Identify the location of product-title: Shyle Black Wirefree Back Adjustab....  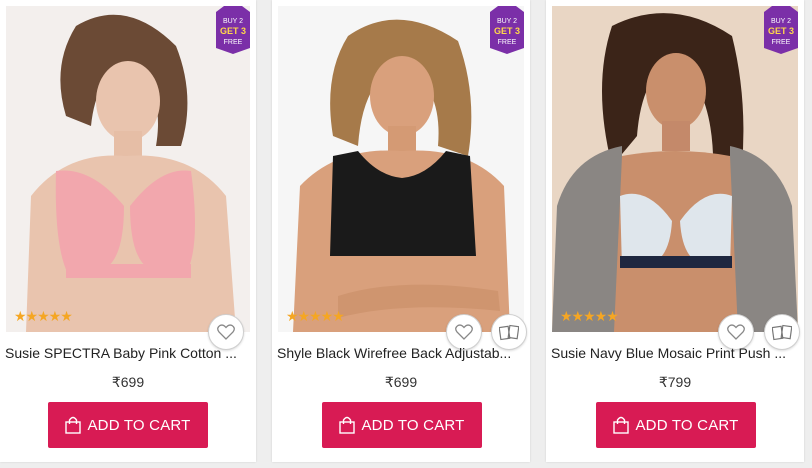
(400, 353).